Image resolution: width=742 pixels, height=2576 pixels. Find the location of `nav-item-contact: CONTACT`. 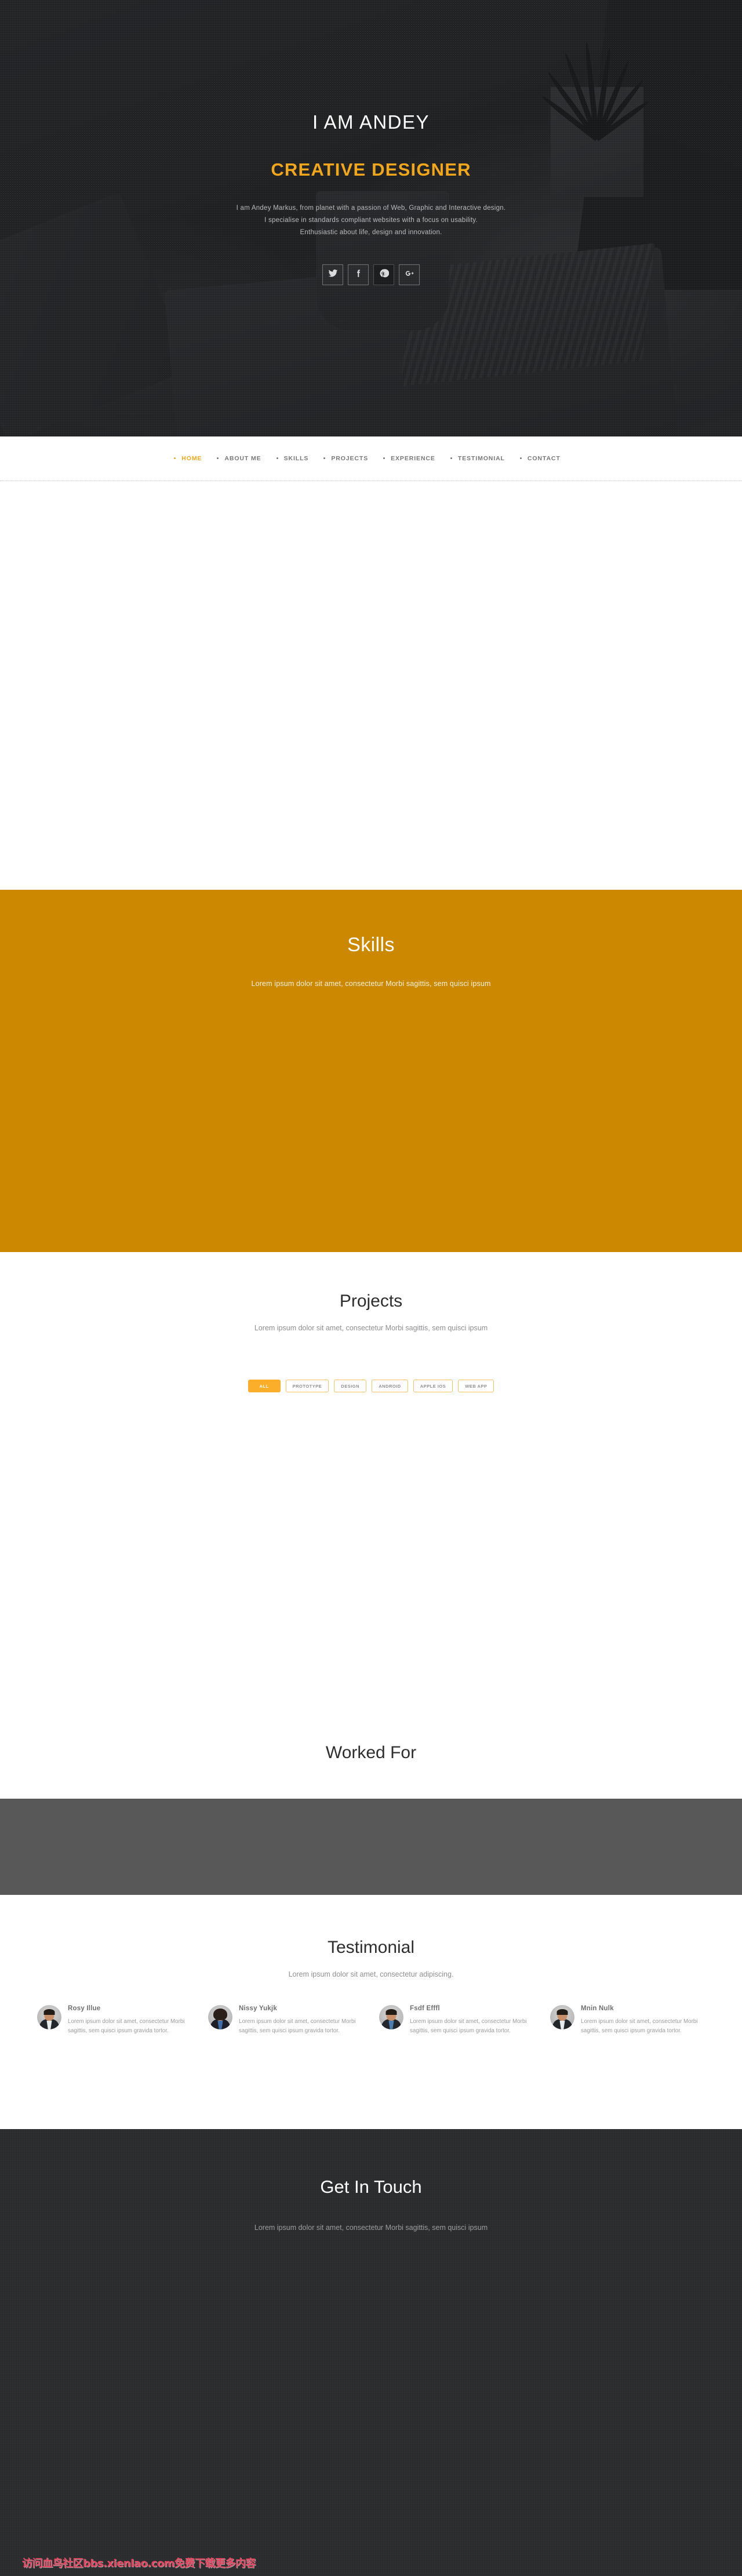

nav-item-contact: CONTACT is located at coordinates (544, 458).